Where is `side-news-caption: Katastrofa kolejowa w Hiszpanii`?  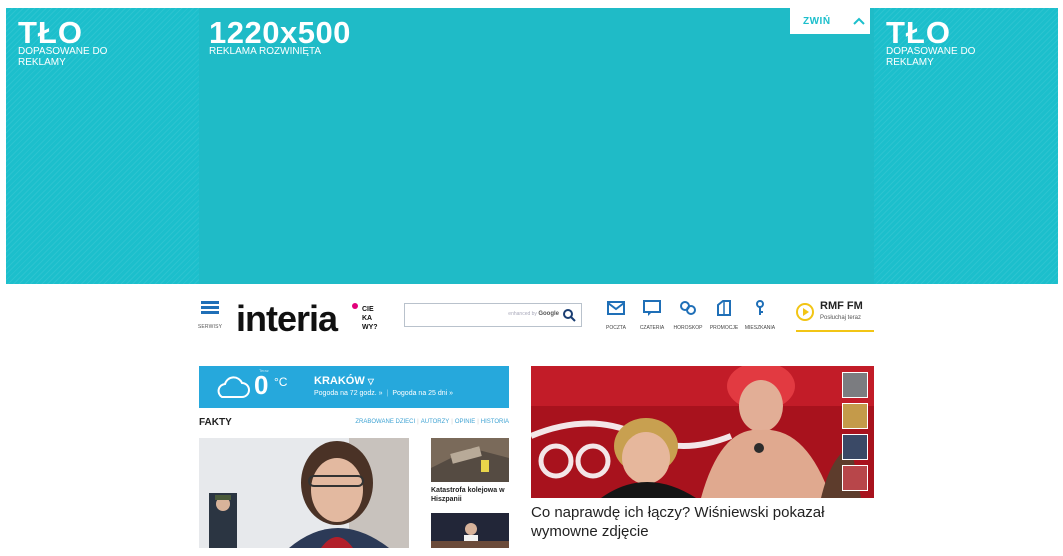 side-news-caption: Katastrofa kolejowa w Hiszpanii is located at coordinates (471, 495).